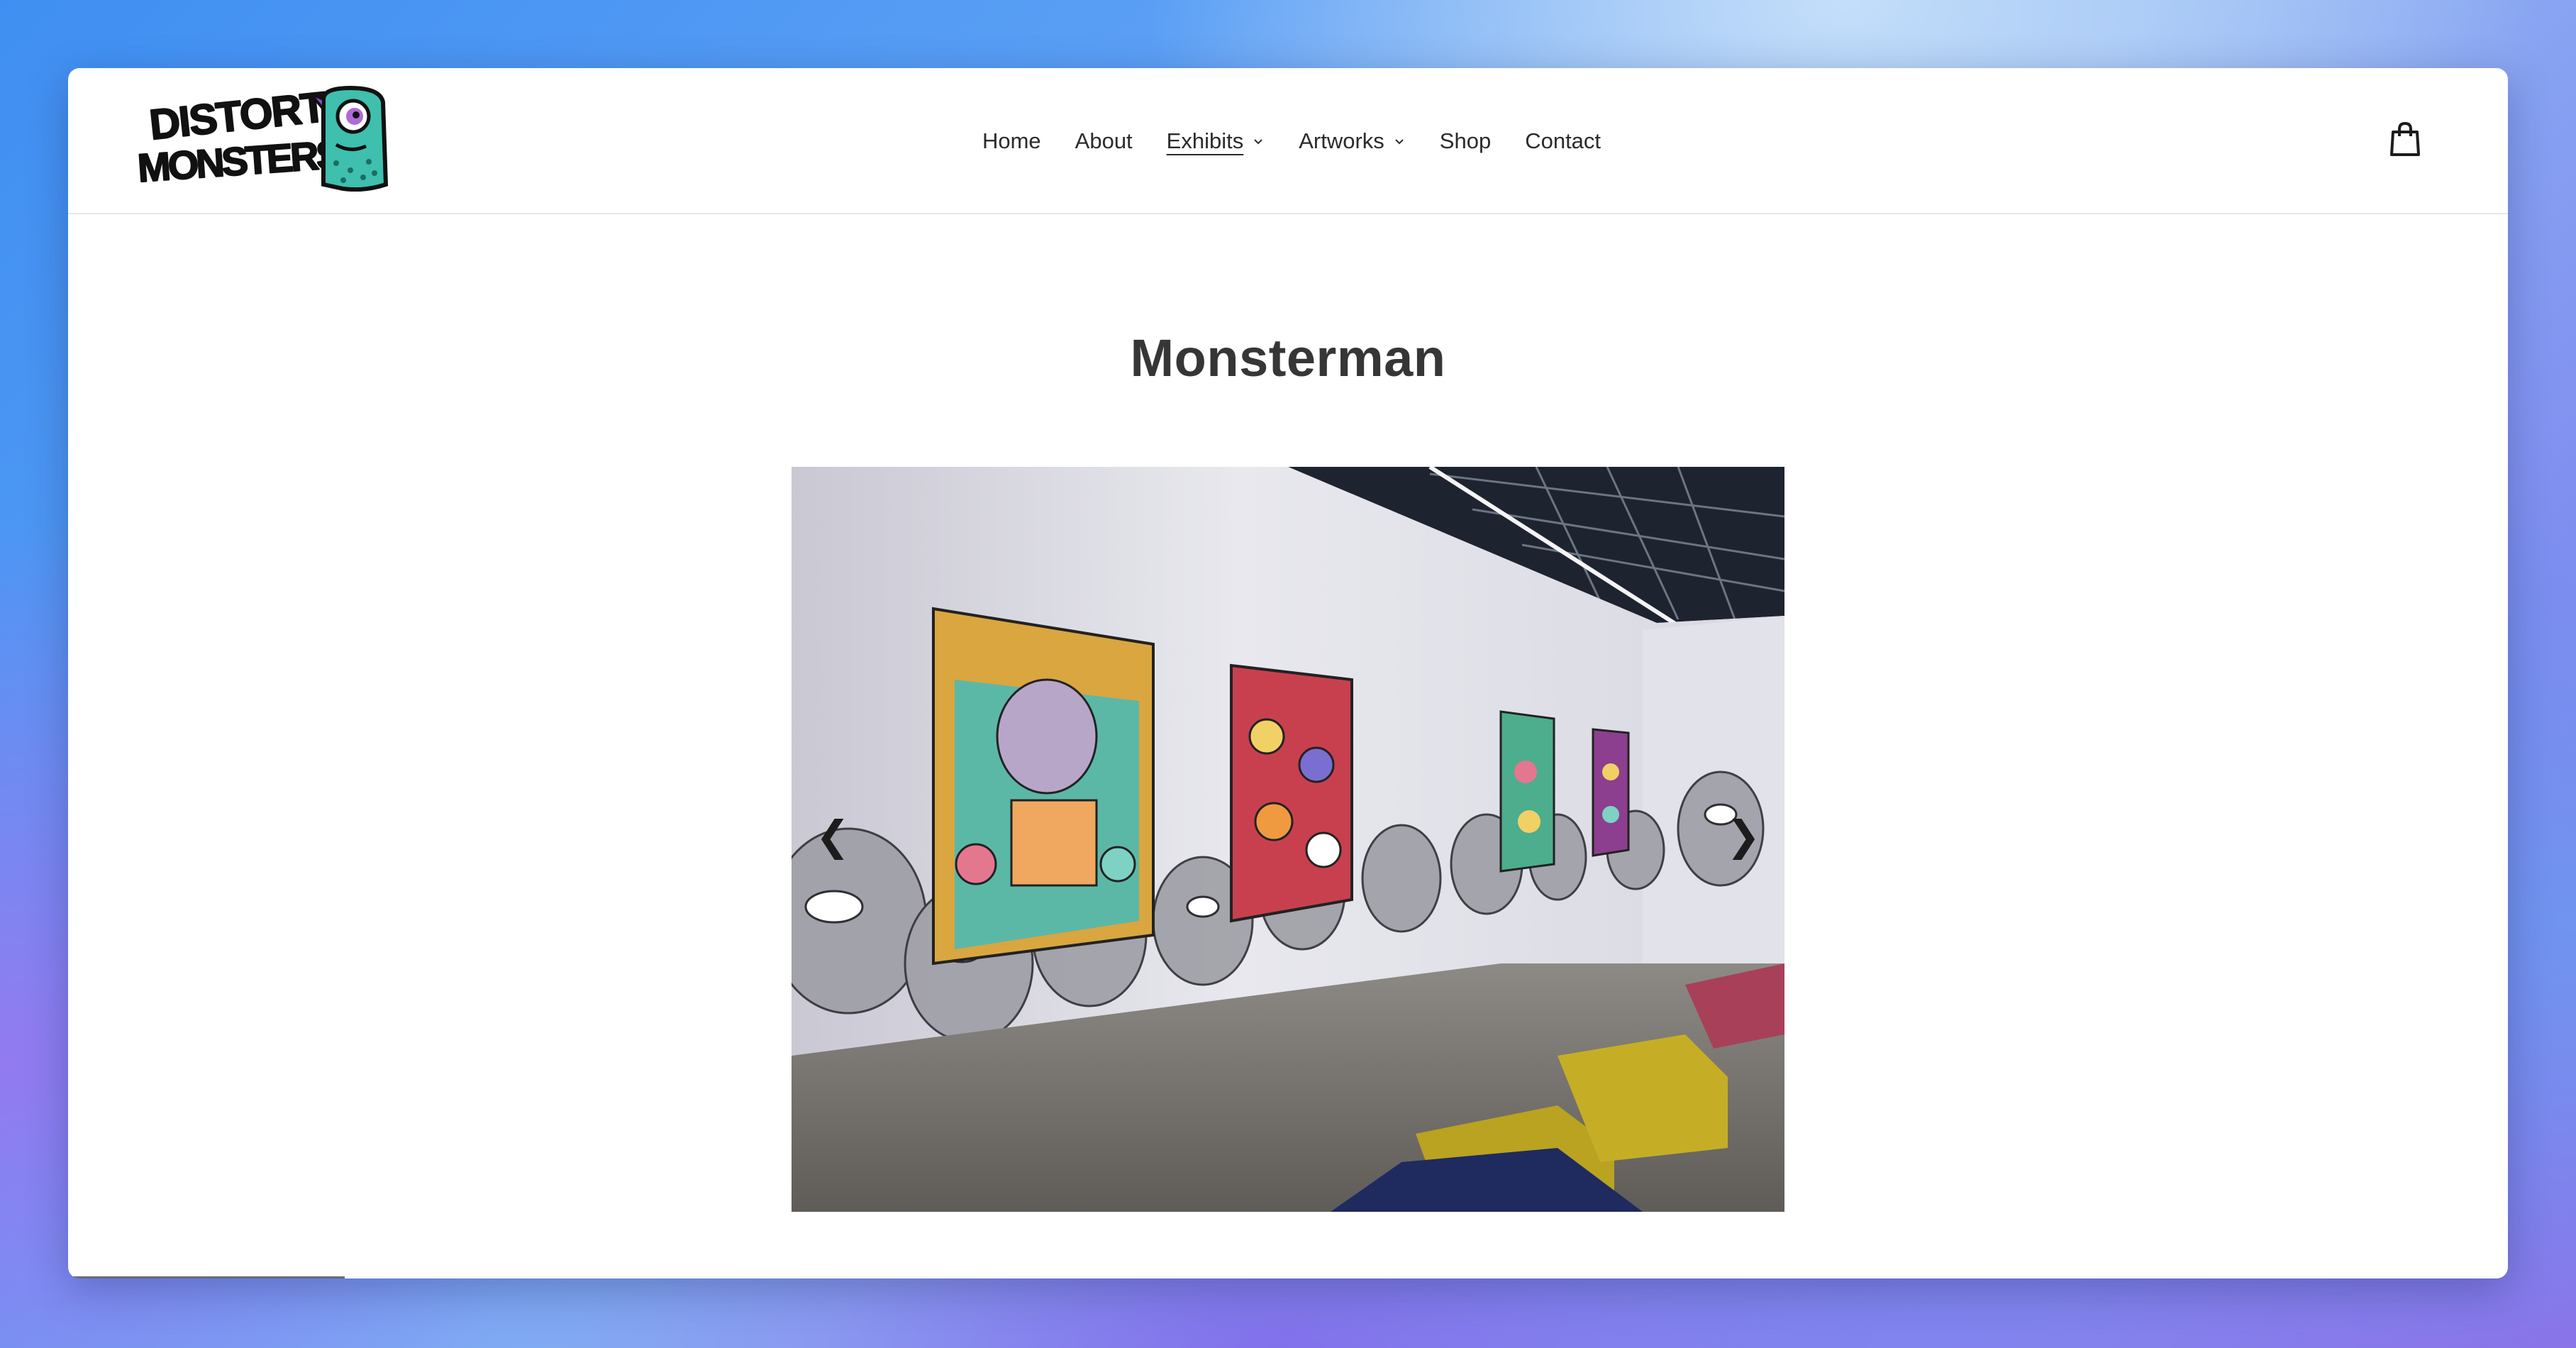  I want to click on nav-home: Home, so click(1011, 141).